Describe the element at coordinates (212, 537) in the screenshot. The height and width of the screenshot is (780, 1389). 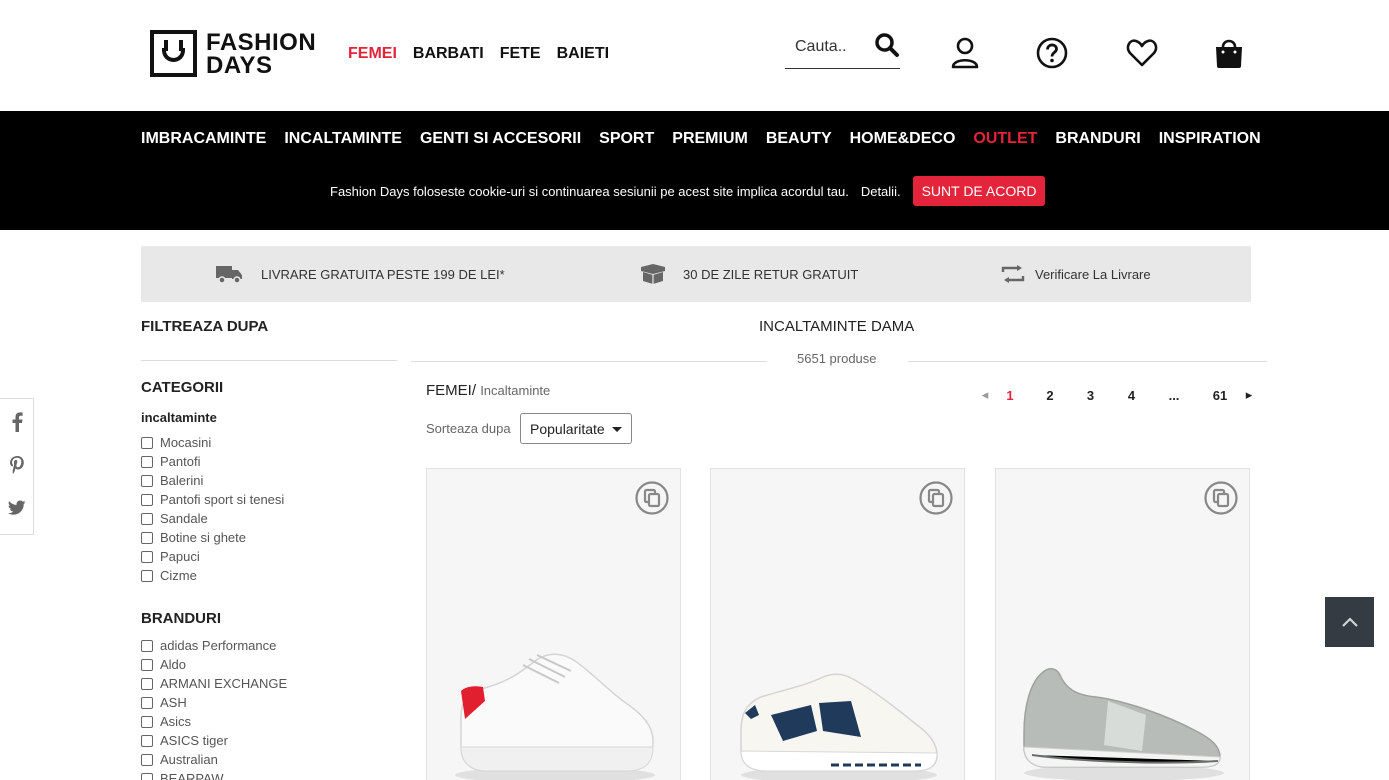
I see `category-filter-item: Botine si ghete` at that location.